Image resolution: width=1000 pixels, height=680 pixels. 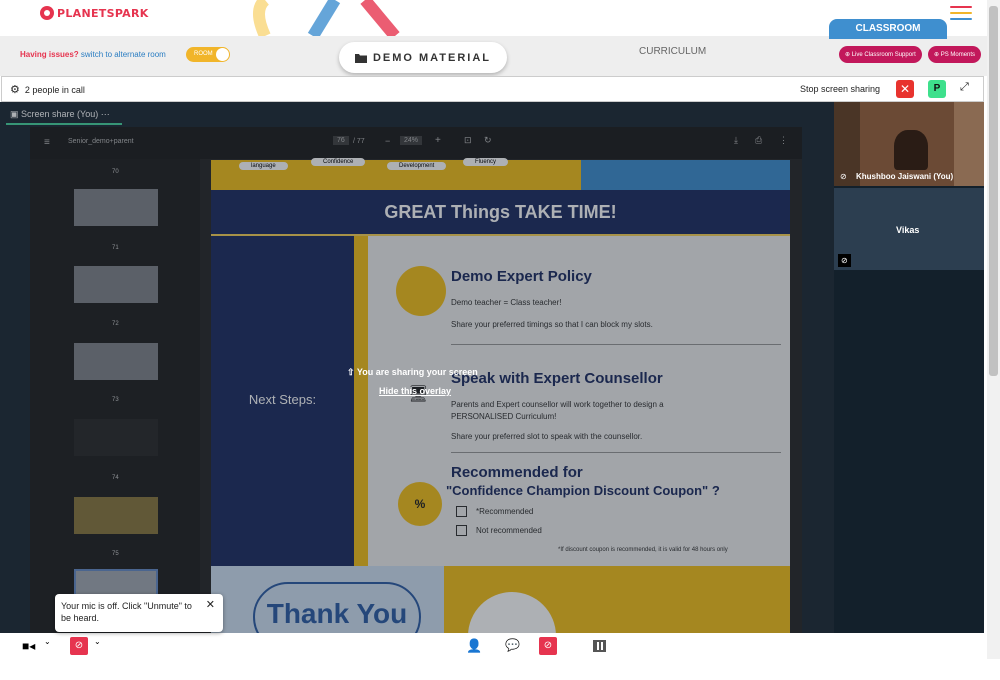 What do you see at coordinates (911, 150) in the screenshot?
I see `person-silhouette` at bounding box center [911, 150].